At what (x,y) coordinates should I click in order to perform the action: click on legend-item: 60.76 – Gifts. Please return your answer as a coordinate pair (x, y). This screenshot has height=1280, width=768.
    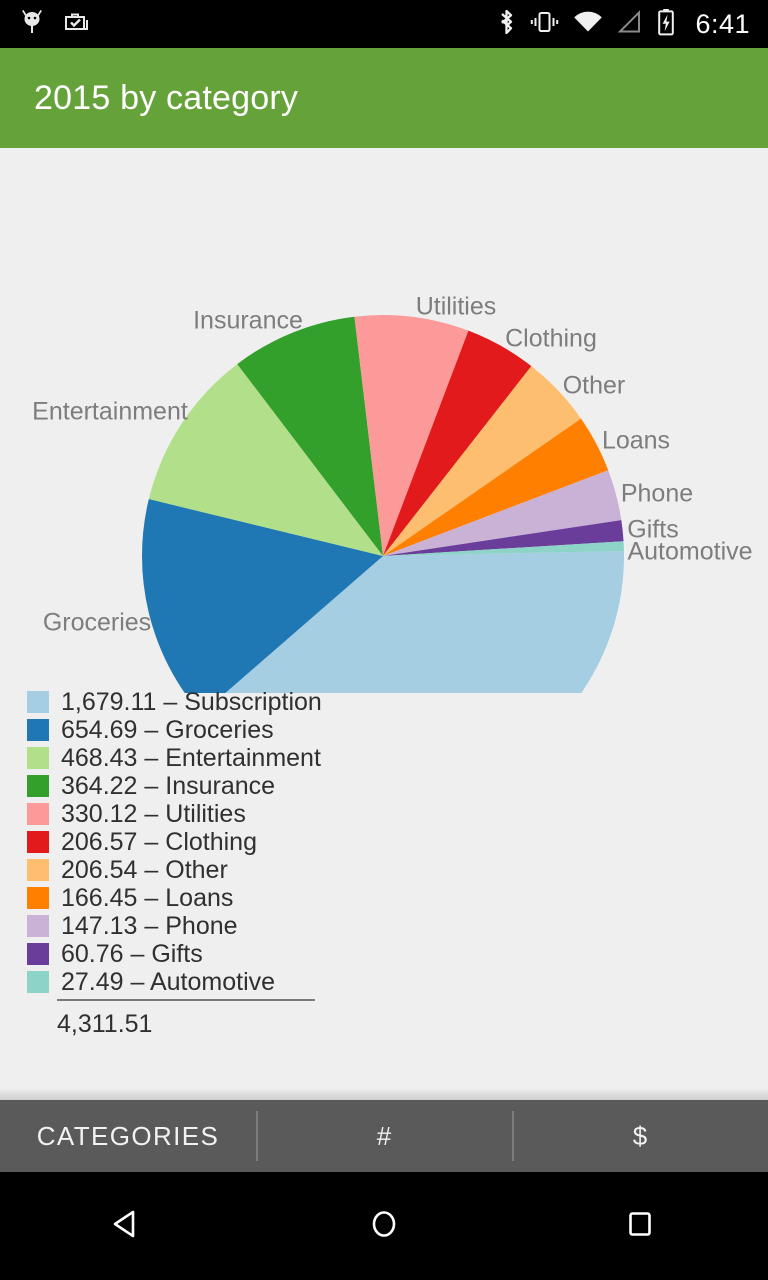
    Looking at the image, I should click on (384, 954).